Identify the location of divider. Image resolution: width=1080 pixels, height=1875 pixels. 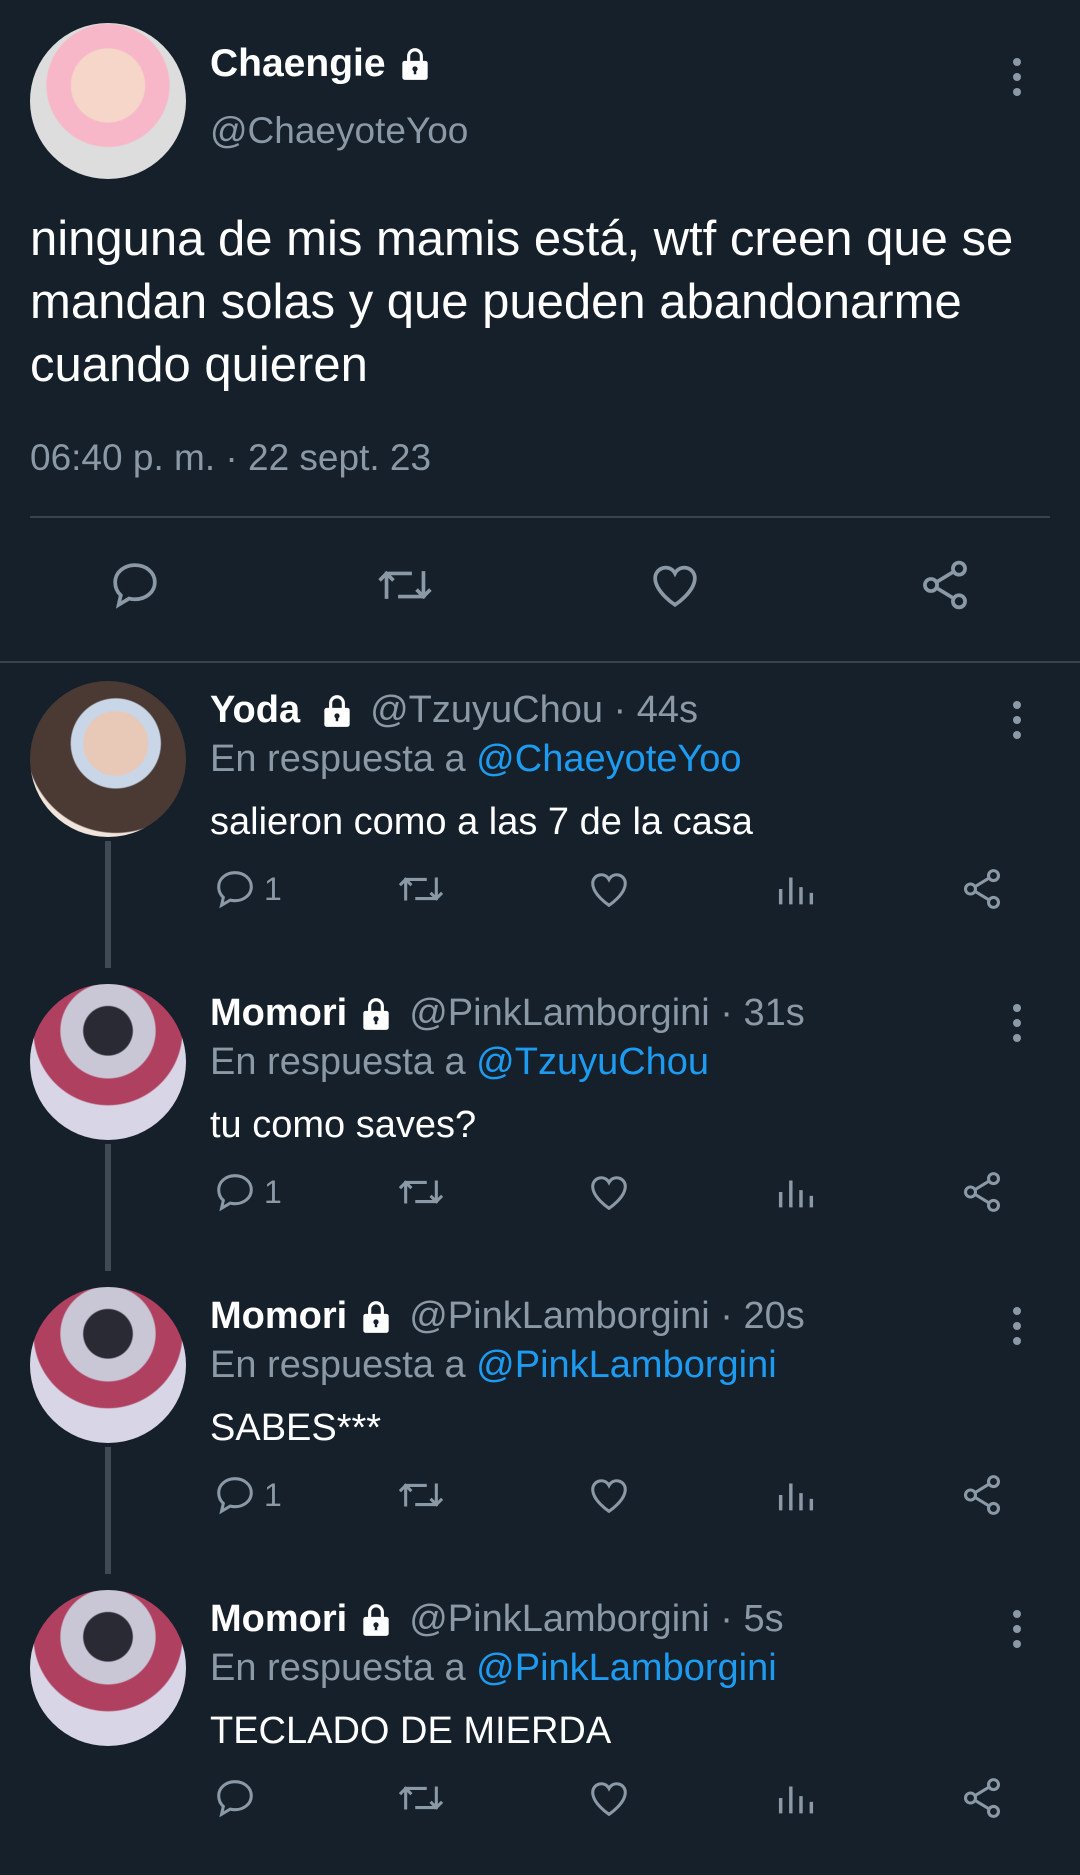
(540, 517).